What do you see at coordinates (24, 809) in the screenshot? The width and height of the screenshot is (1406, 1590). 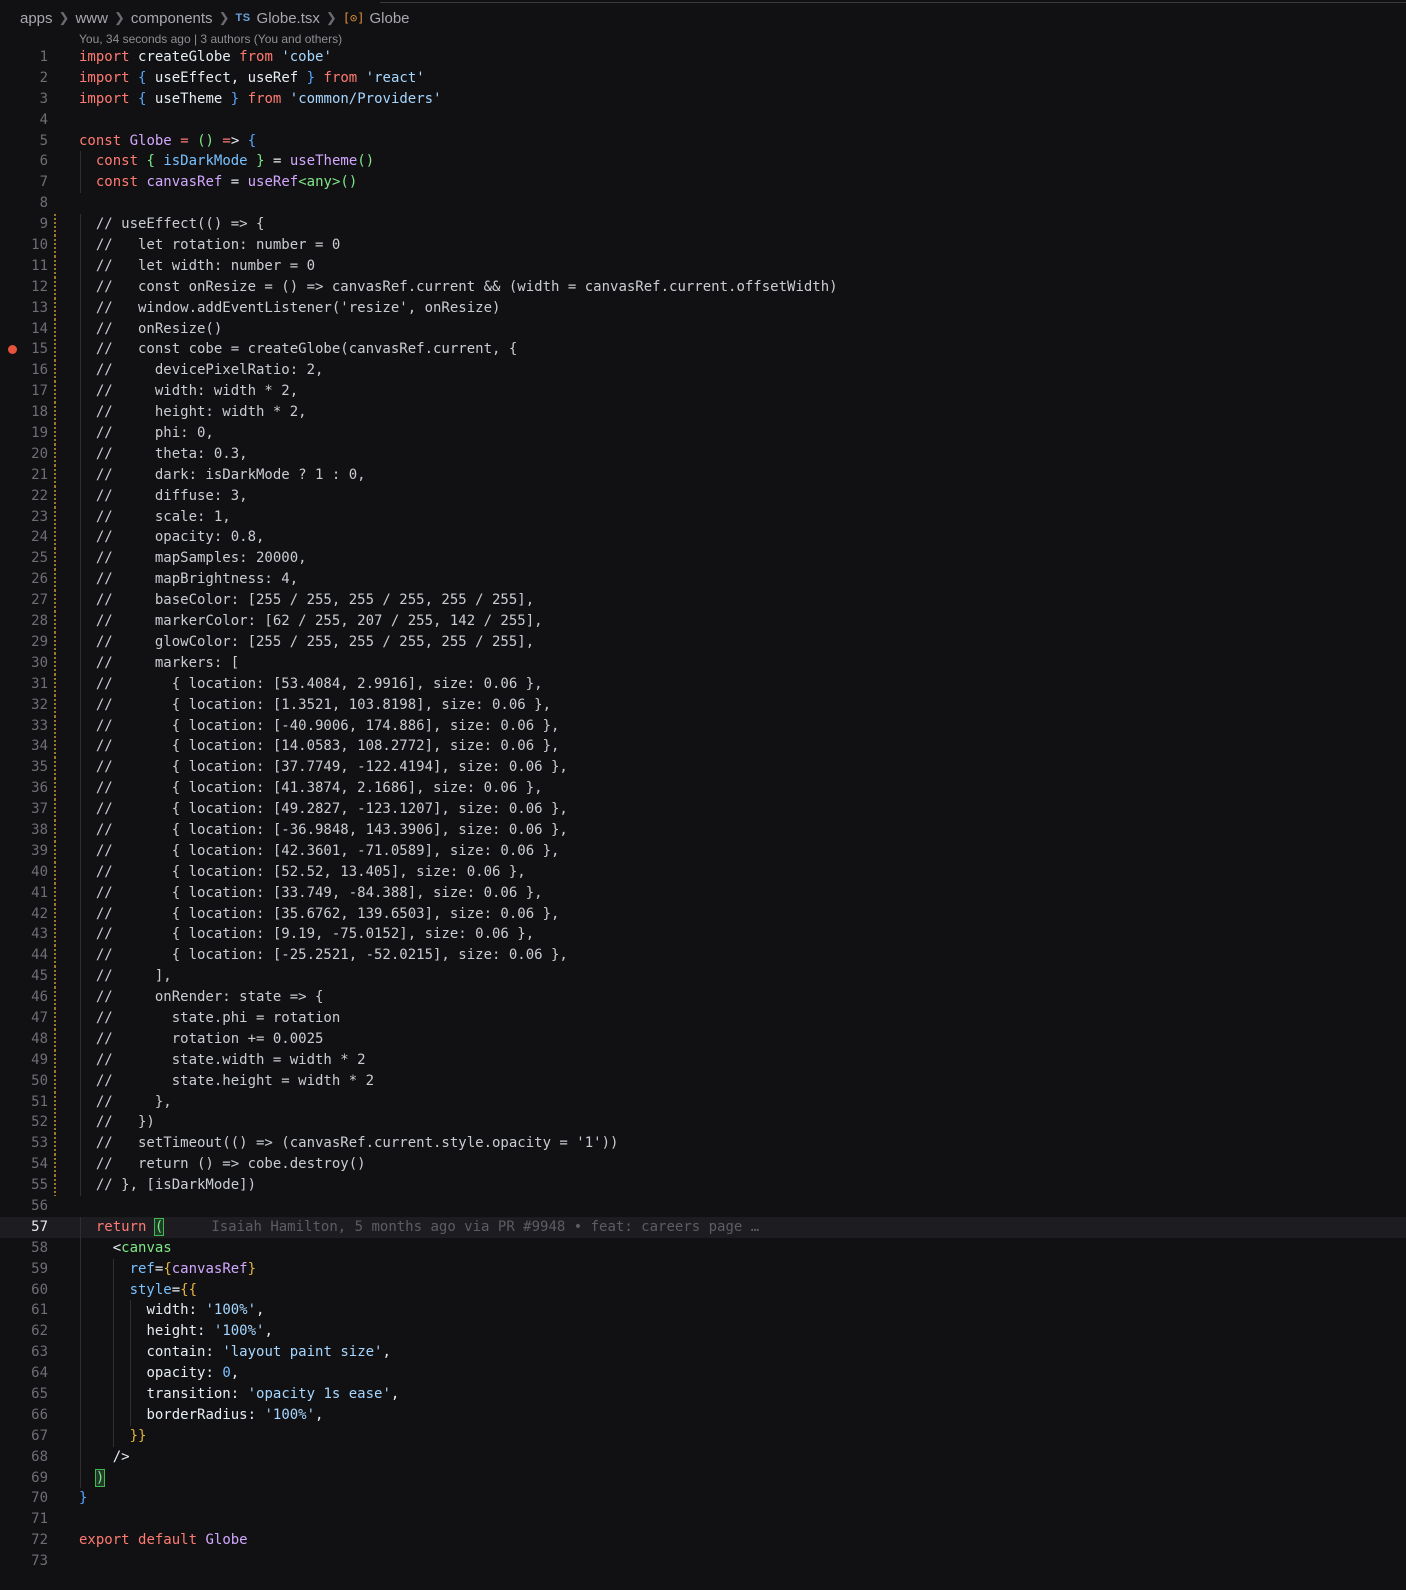 I see `line-number: 37` at bounding box center [24, 809].